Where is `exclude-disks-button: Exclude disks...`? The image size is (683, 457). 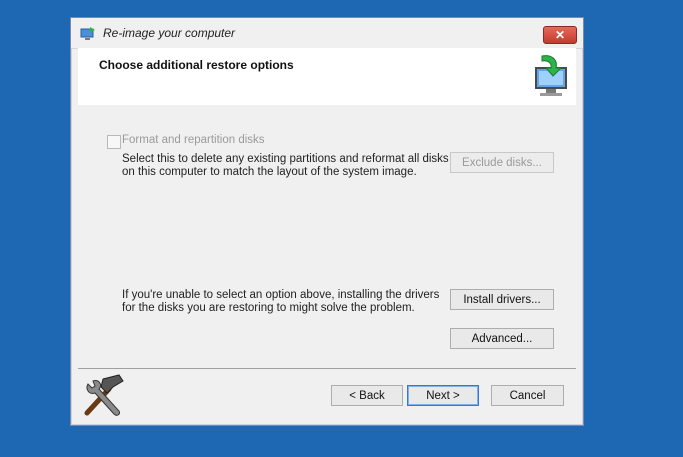
exclude-disks-button: Exclude disks... is located at coordinates (502, 162).